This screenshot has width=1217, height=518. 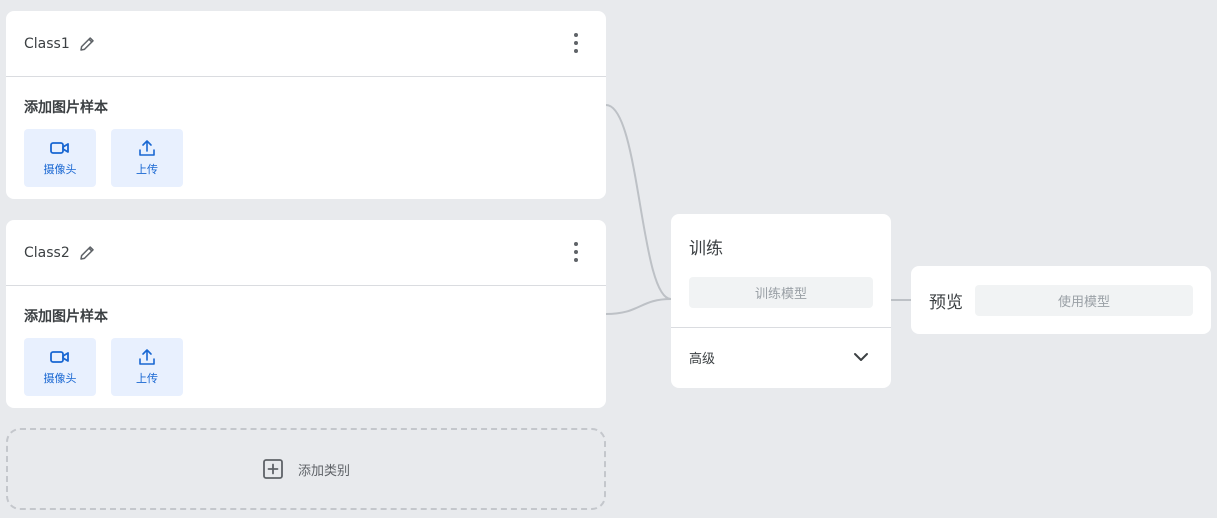 I want to click on class-card-header: Class2, so click(x=306, y=253).